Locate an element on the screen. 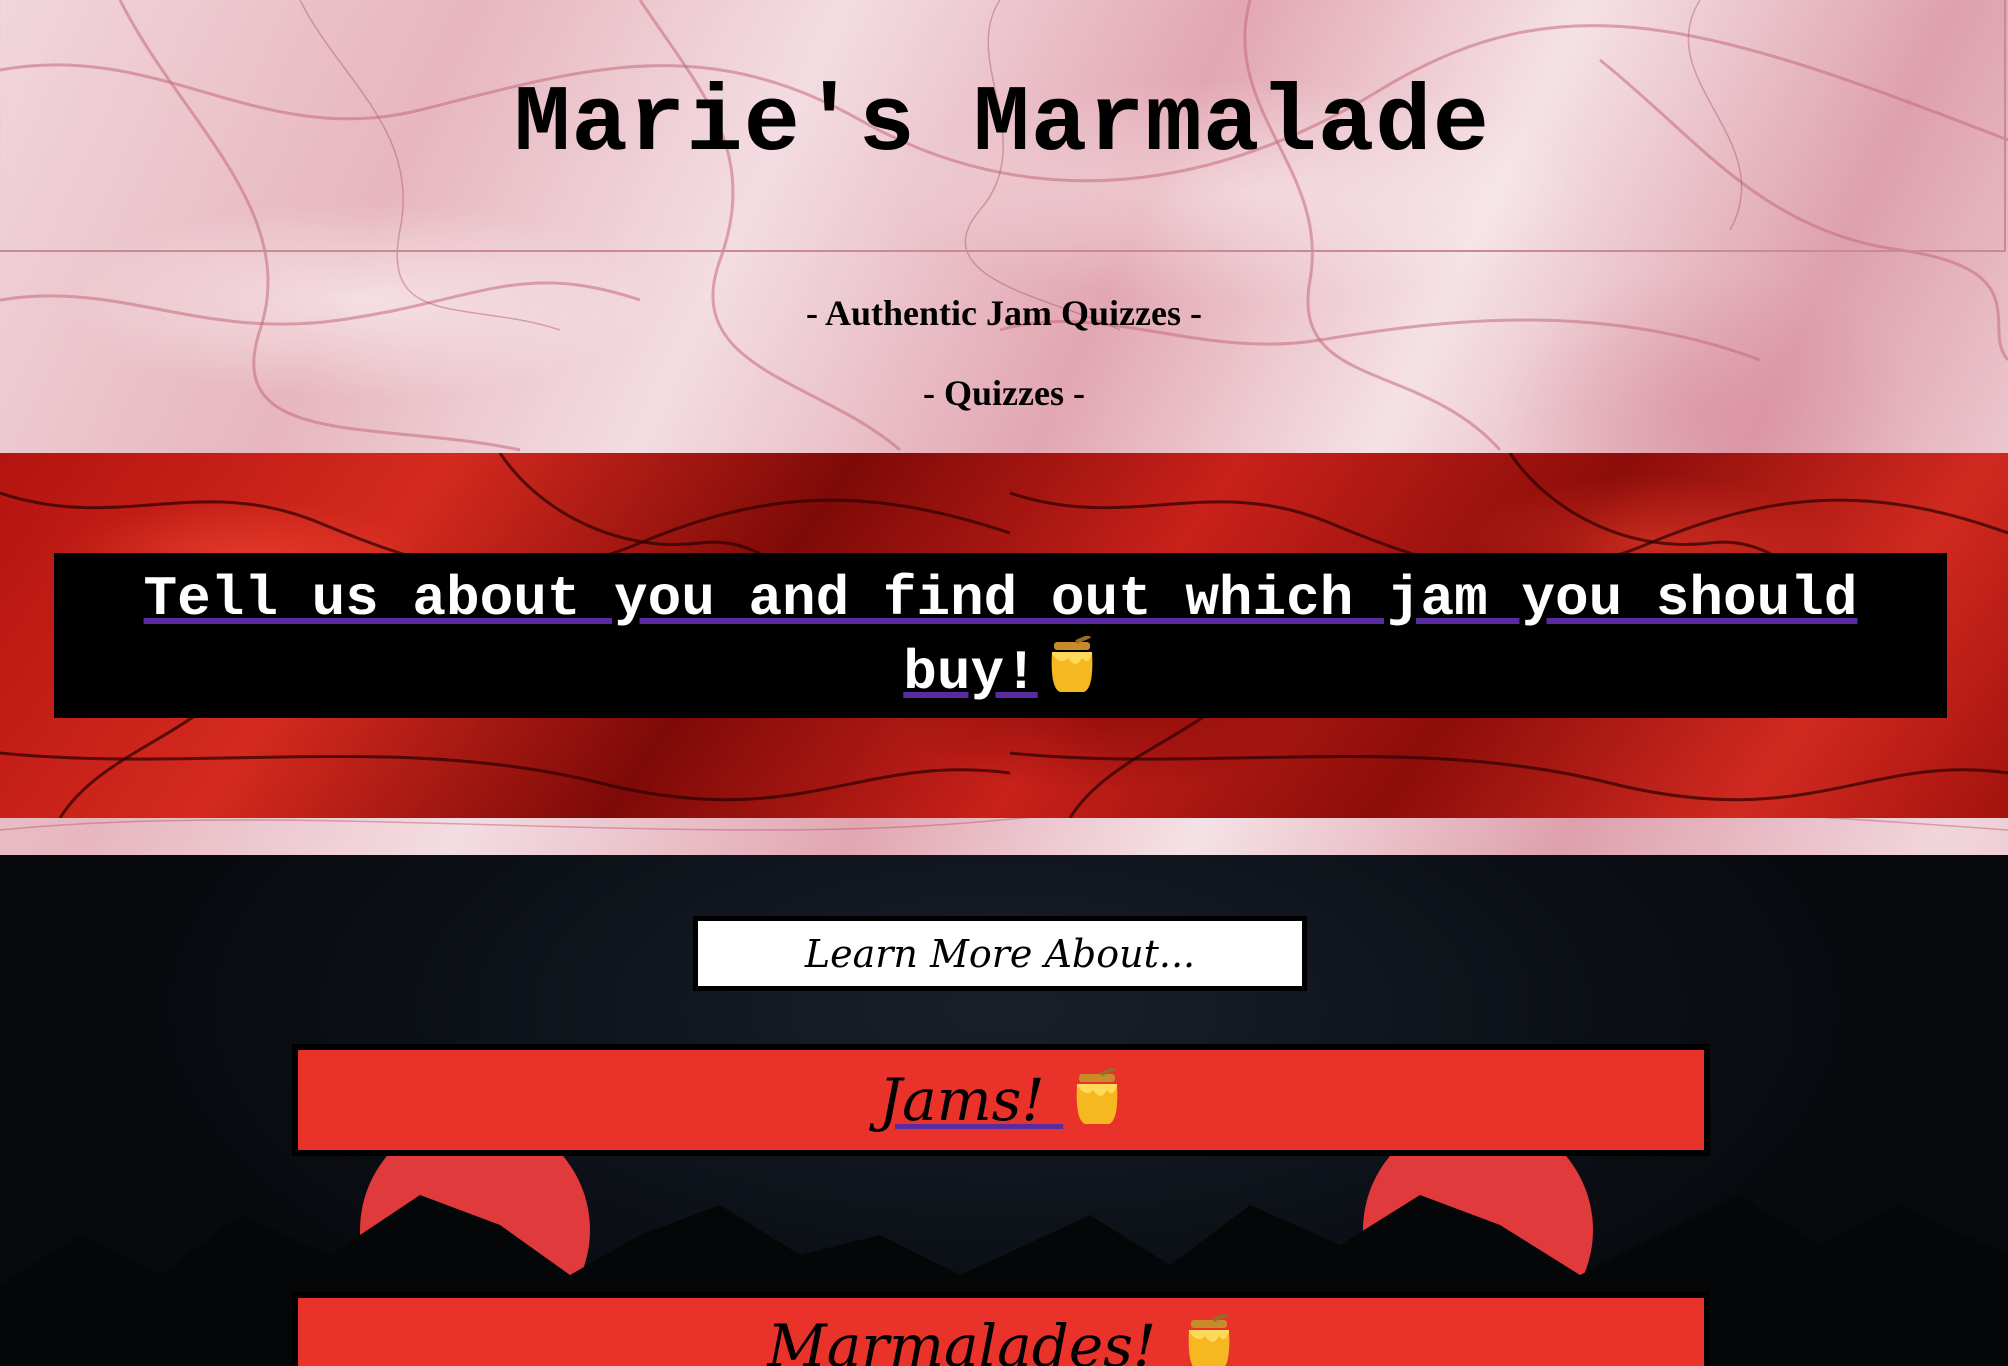 The image size is (2008, 1366). jams-link: Jams! is located at coordinates (1001, 1100).